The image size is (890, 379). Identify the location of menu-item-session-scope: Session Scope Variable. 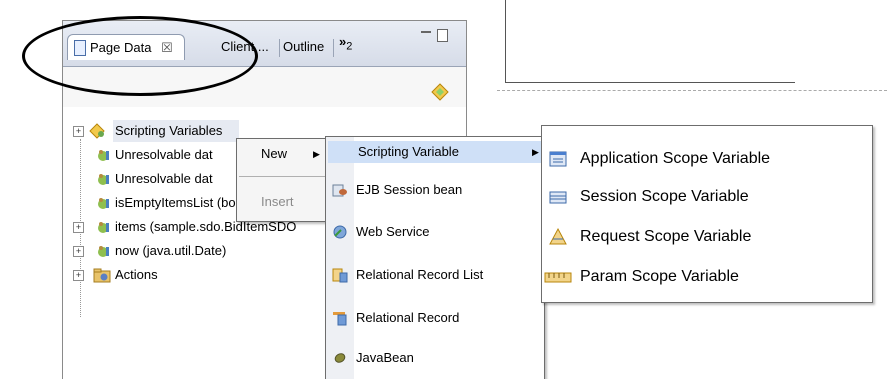
(707, 197).